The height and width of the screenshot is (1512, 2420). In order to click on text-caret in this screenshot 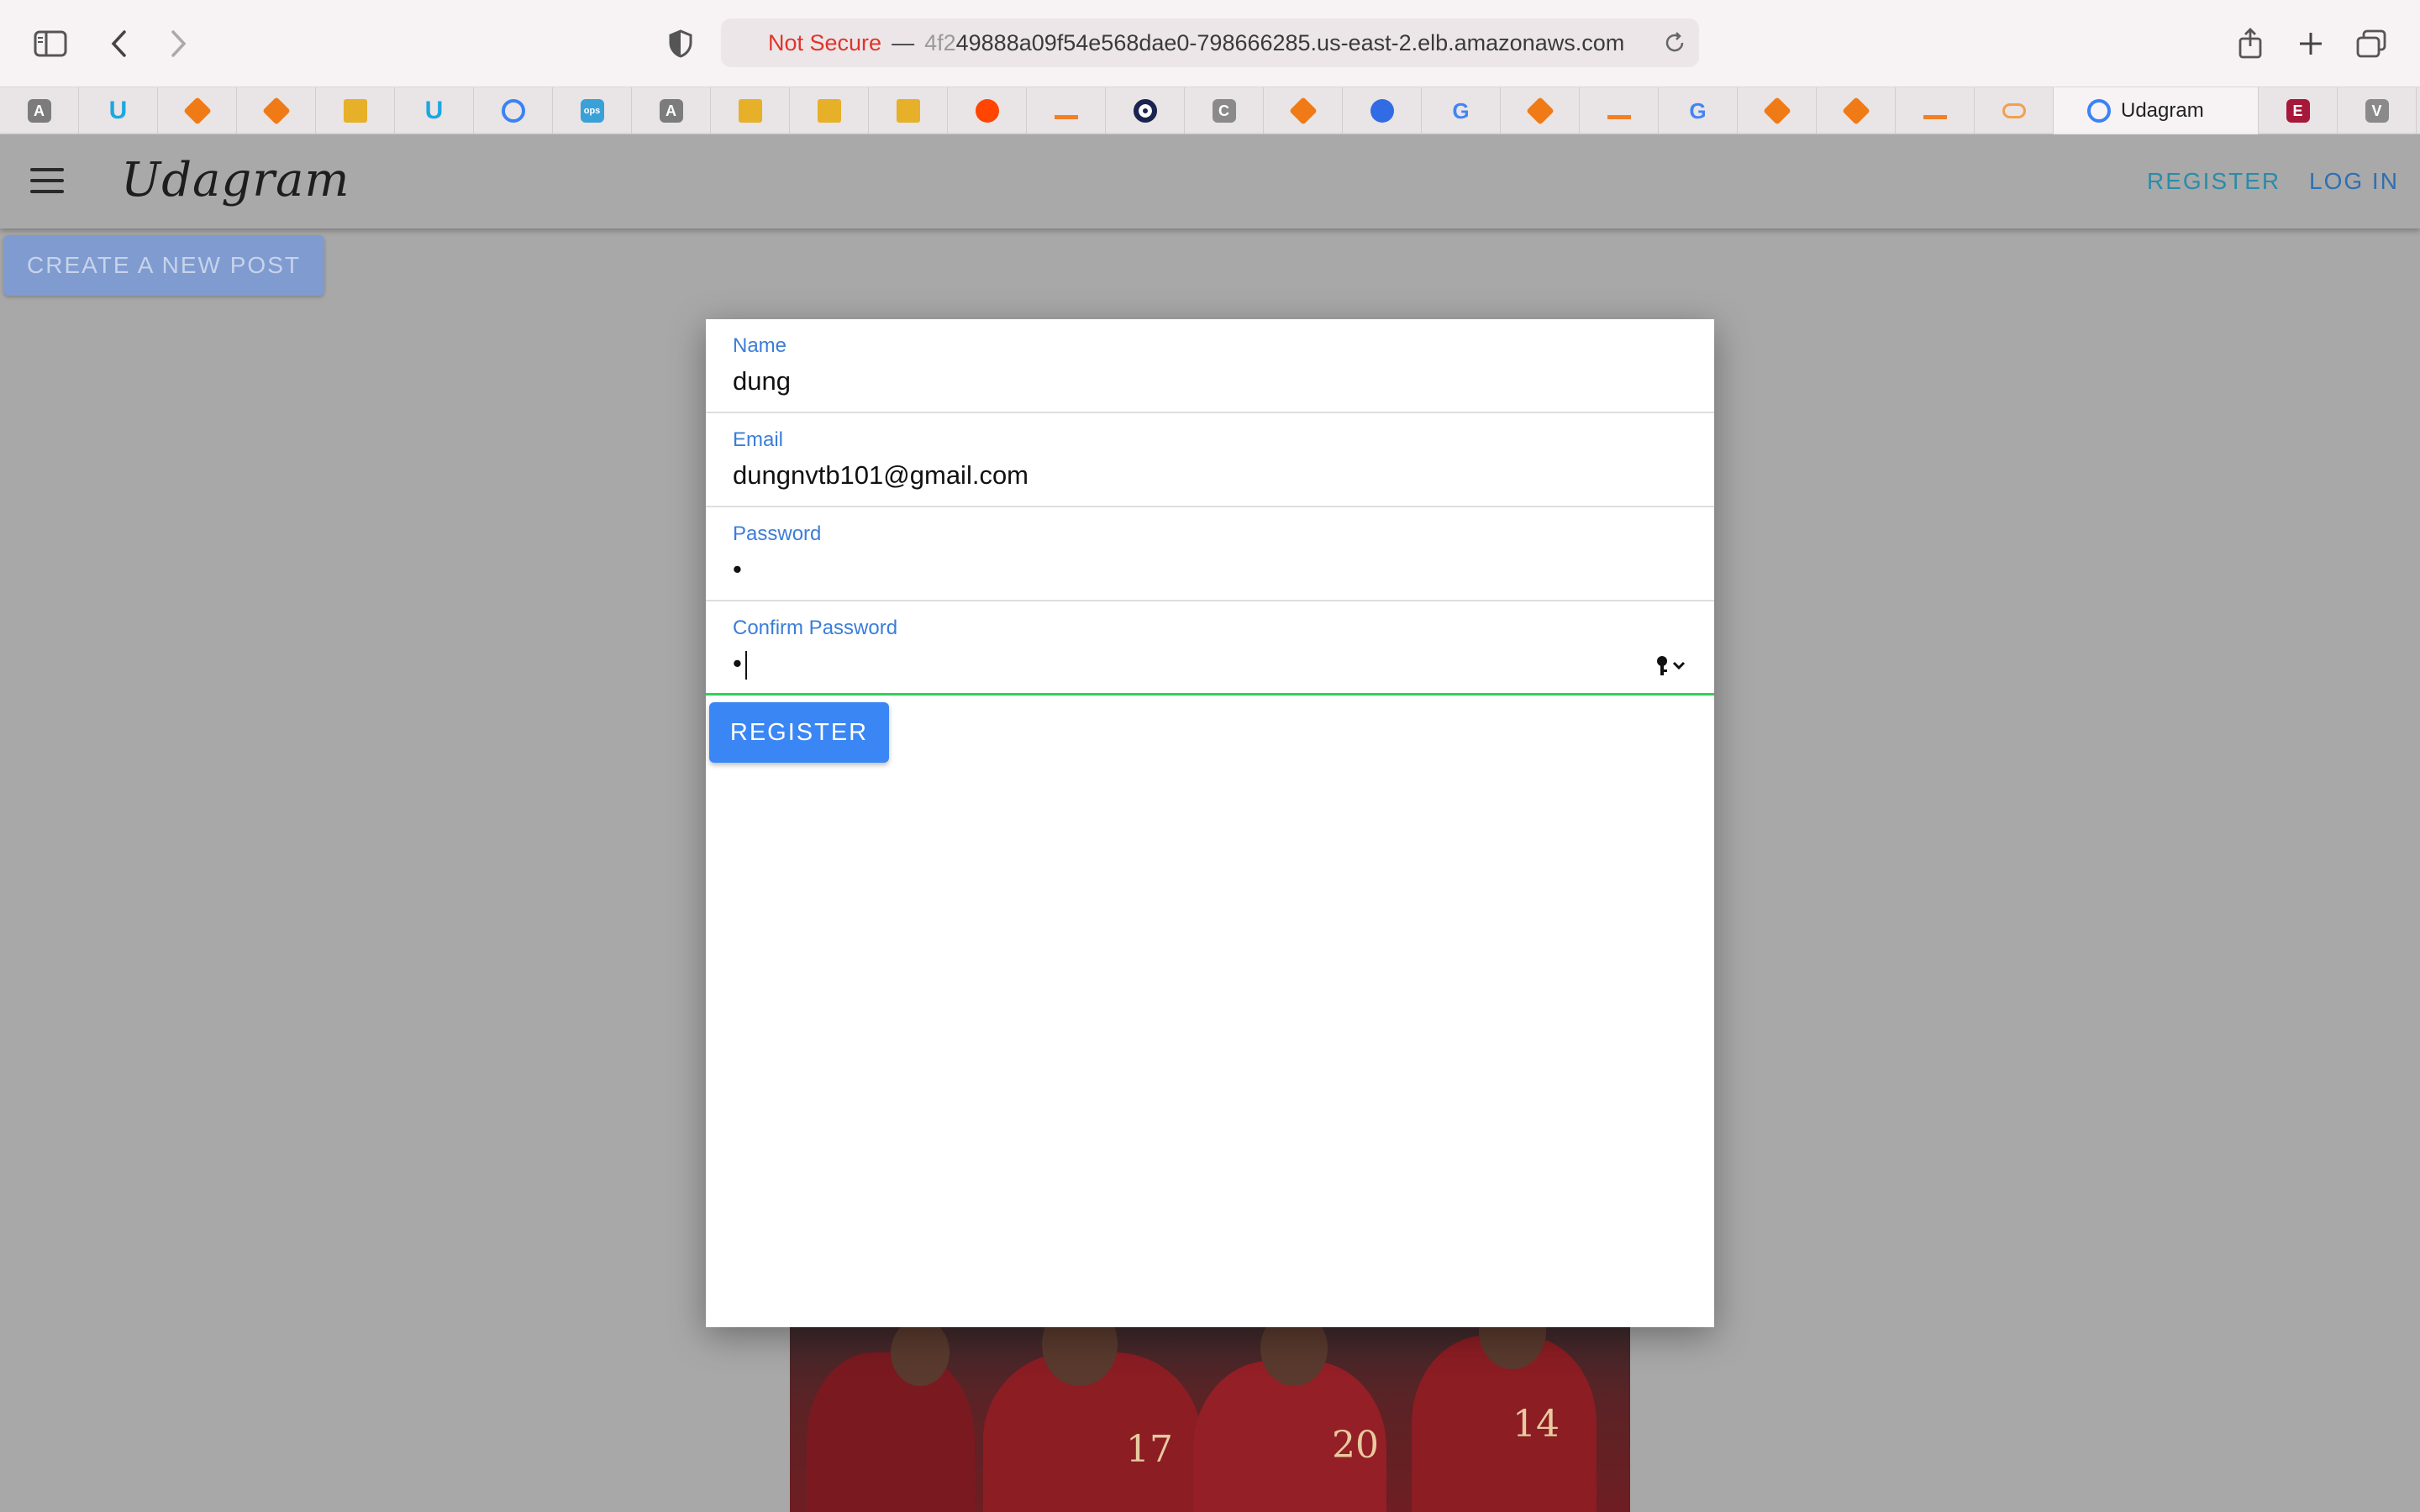, I will do `click(746, 665)`.